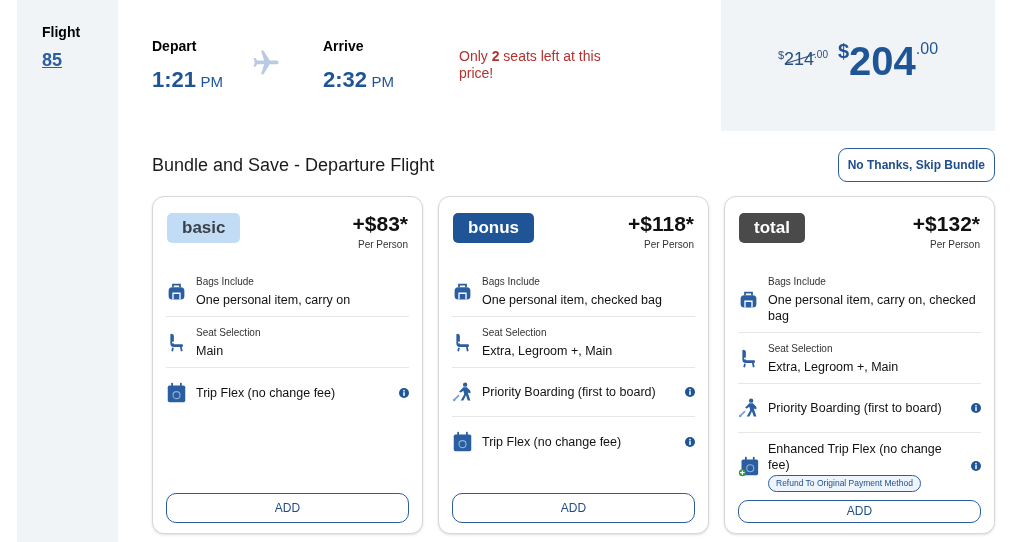 This screenshot has width=1024, height=542. Describe the element at coordinates (855, 457) in the screenshot. I see `feature-text: Enhanced Trip Flex (no change fee)` at that location.